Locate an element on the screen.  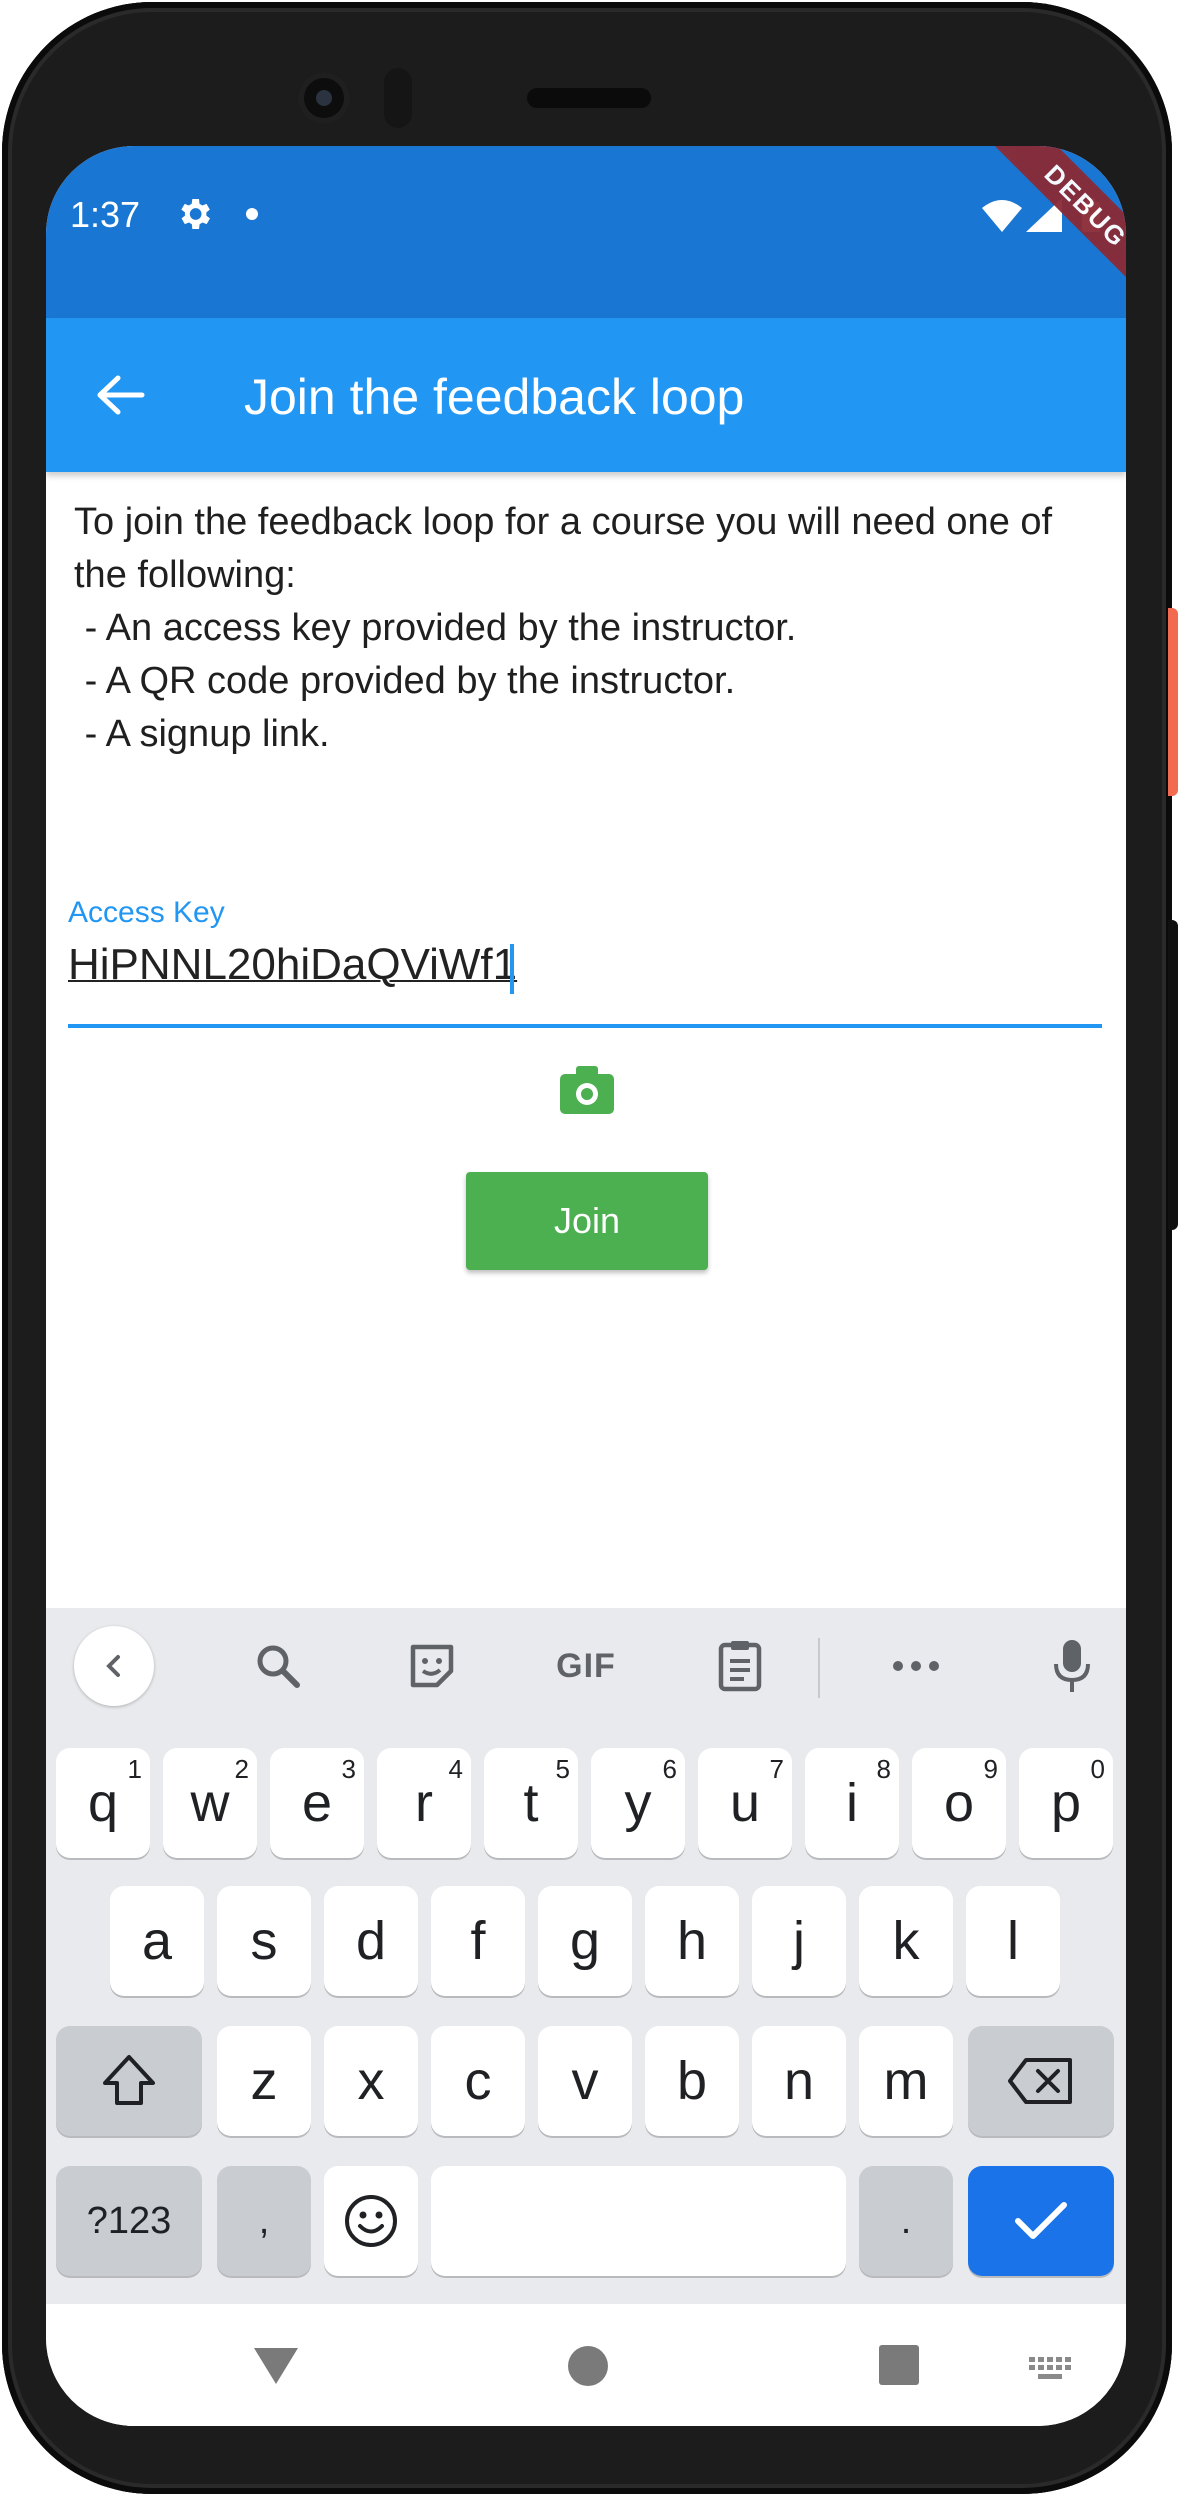
check-icon is located at coordinates (1041, 2220).